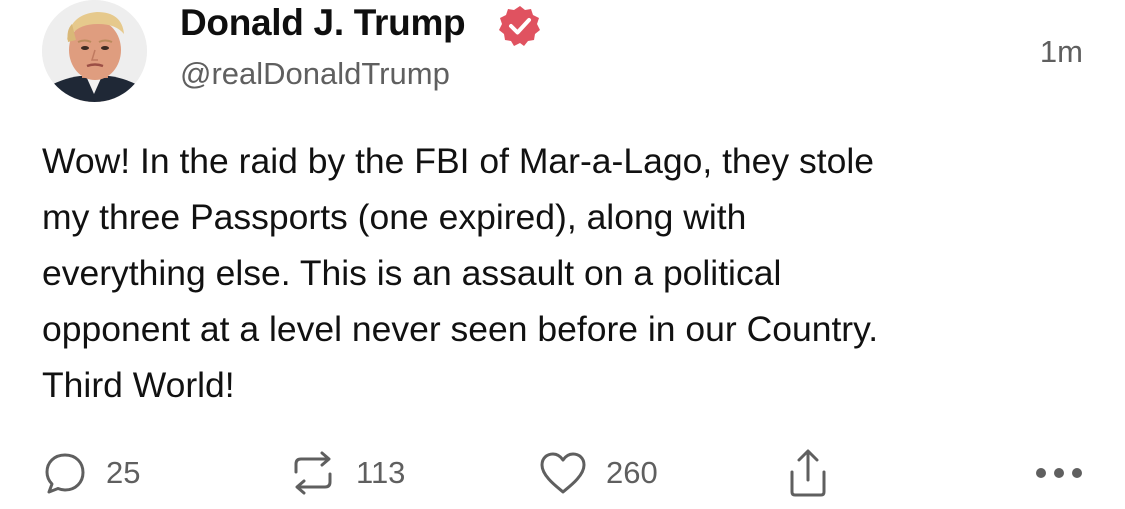  Describe the element at coordinates (381, 472) in the screenshot. I see `repost-count: 113` at that location.